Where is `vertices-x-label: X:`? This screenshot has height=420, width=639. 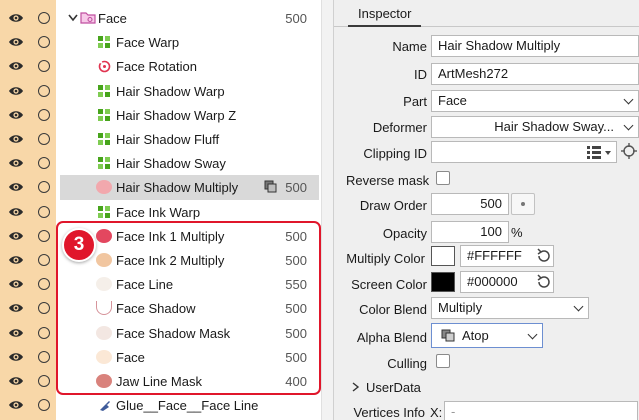 vertices-x-label: X: is located at coordinates (436, 412).